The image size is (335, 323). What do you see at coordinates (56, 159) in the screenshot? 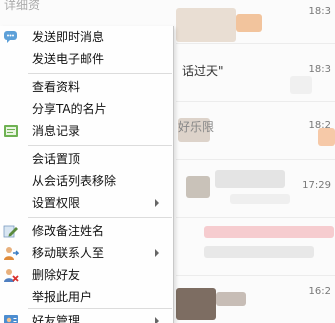
I see `menu-item-label: 会话置顶` at bounding box center [56, 159].